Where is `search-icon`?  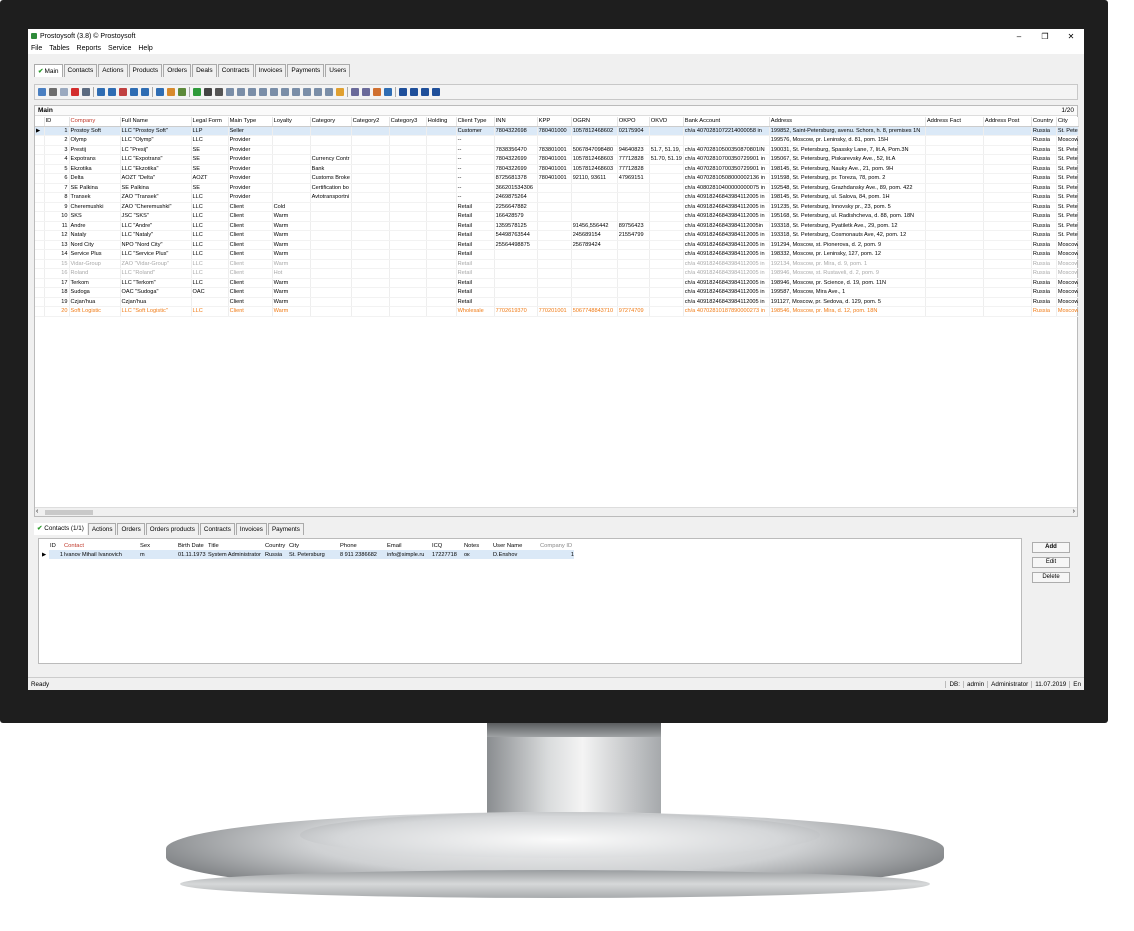
search-icon is located at coordinates (296, 92).